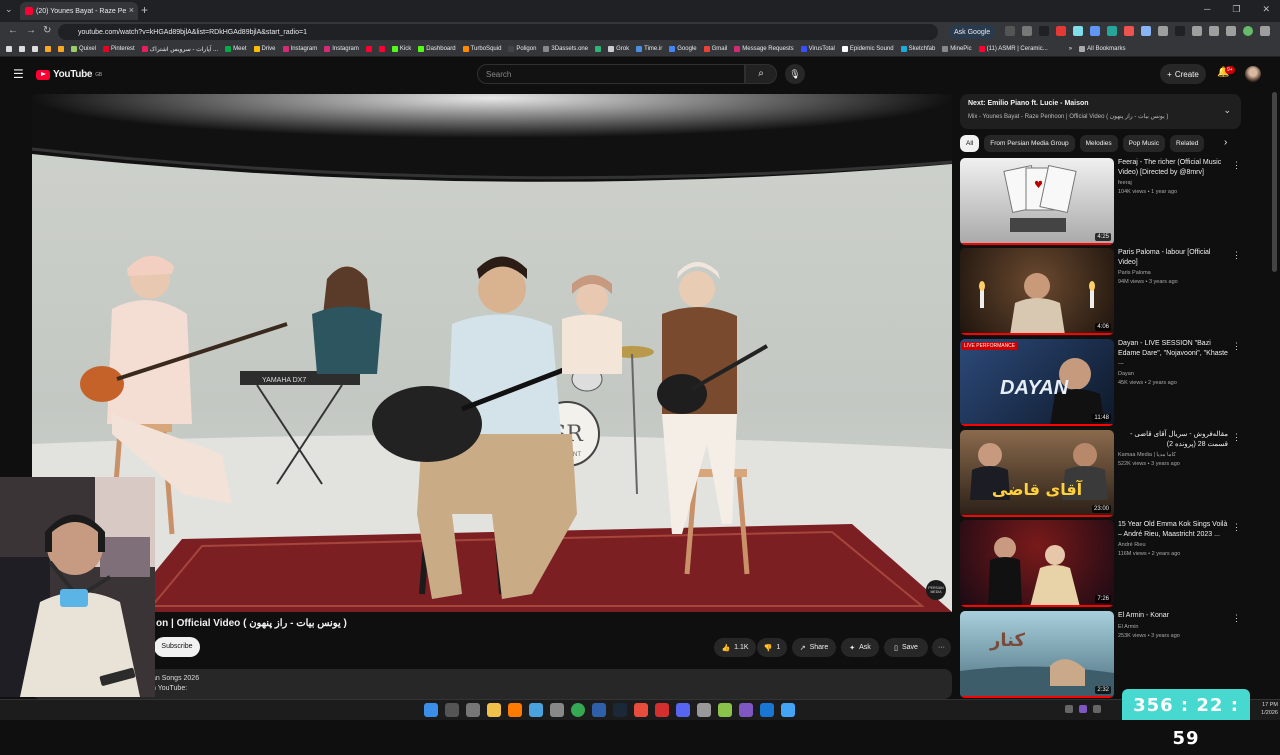  What do you see at coordinates (1274, 182) in the screenshot?
I see `page-scrollbar` at bounding box center [1274, 182].